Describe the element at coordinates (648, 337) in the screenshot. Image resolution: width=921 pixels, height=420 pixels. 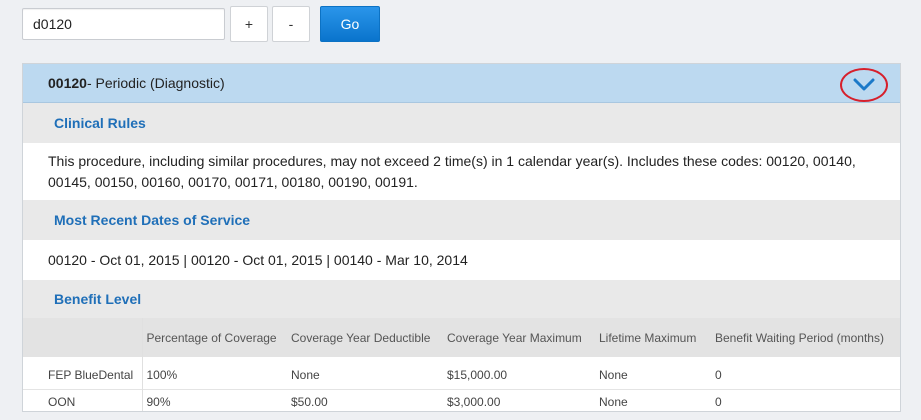
I see `column-header-lifetime-maximum: Lifetime Maximum` at that location.